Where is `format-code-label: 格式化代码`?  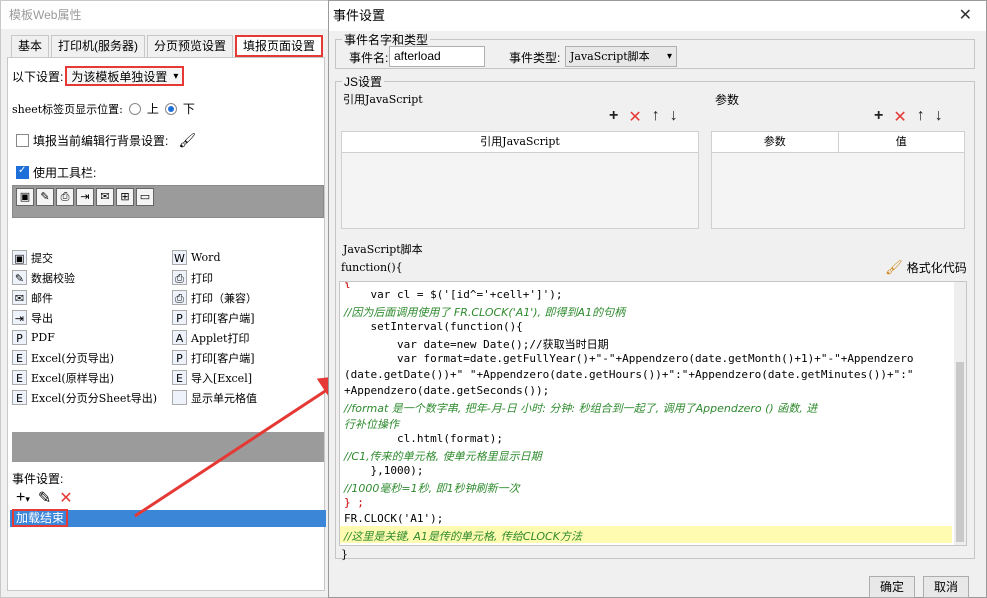
format-code-label: 格式化代码 is located at coordinates (936, 268).